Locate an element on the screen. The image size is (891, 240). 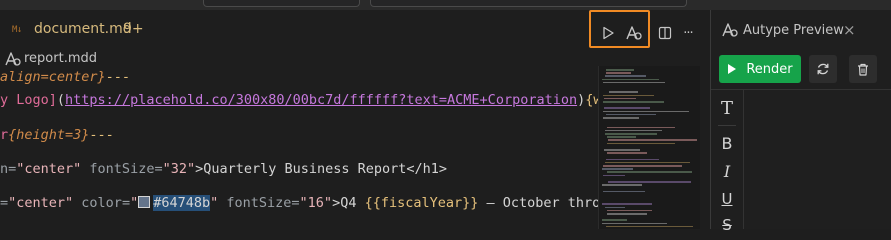
code-line: align=center}--- is located at coordinates (65, 77).